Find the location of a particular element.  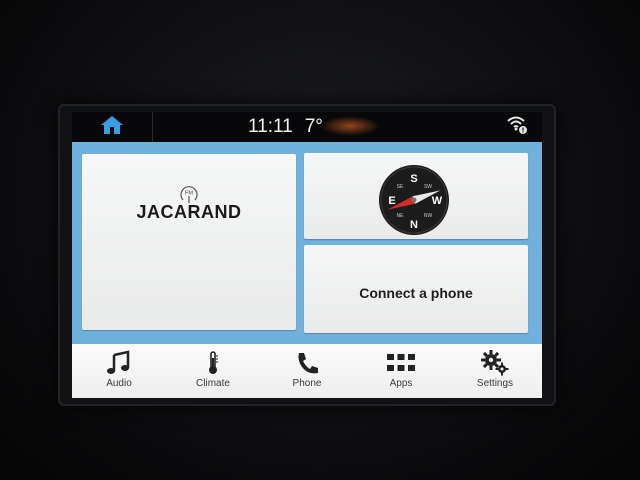

dock-settings-button: Settings is located at coordinates (495, 371).